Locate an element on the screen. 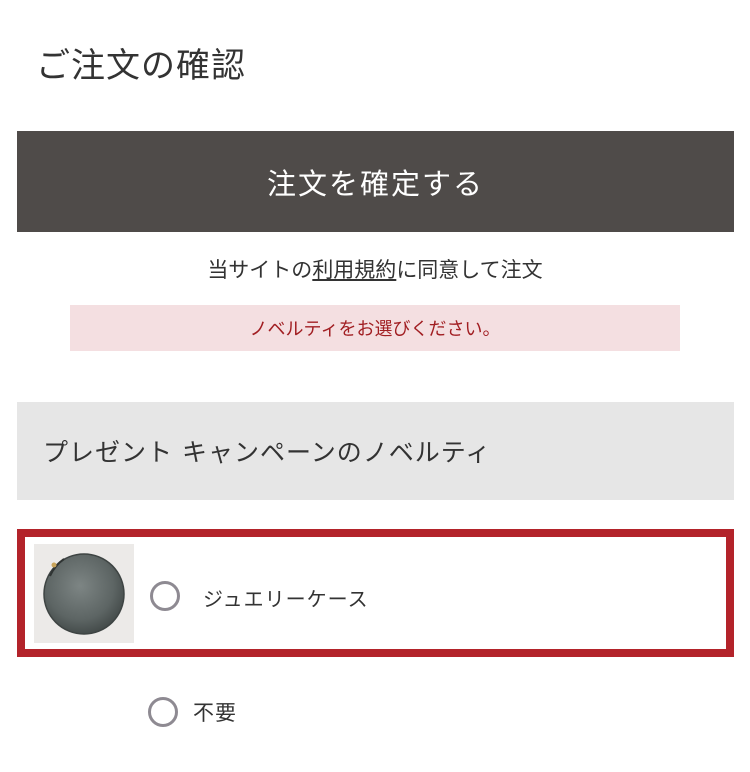  jewelry-case-icon is located at coordinates (84, 594).